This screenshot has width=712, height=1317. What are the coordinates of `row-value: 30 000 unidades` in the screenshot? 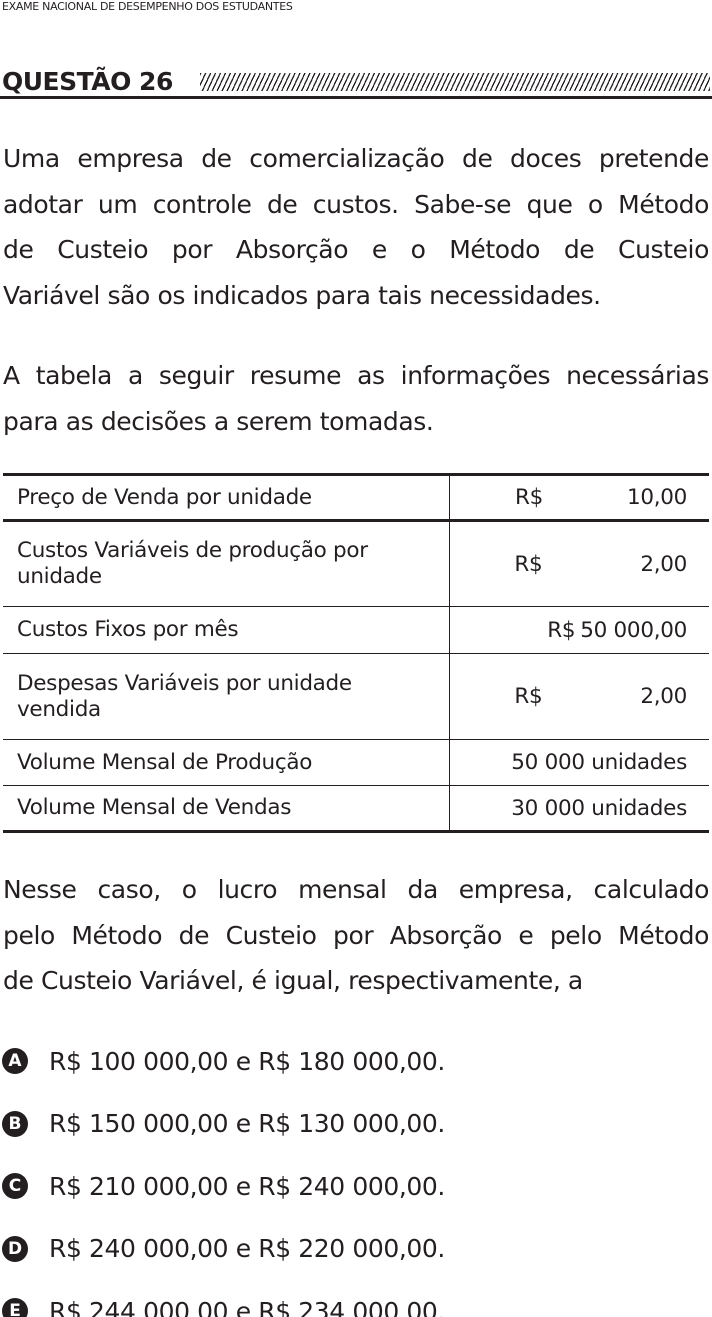 It's located at (579, 808).